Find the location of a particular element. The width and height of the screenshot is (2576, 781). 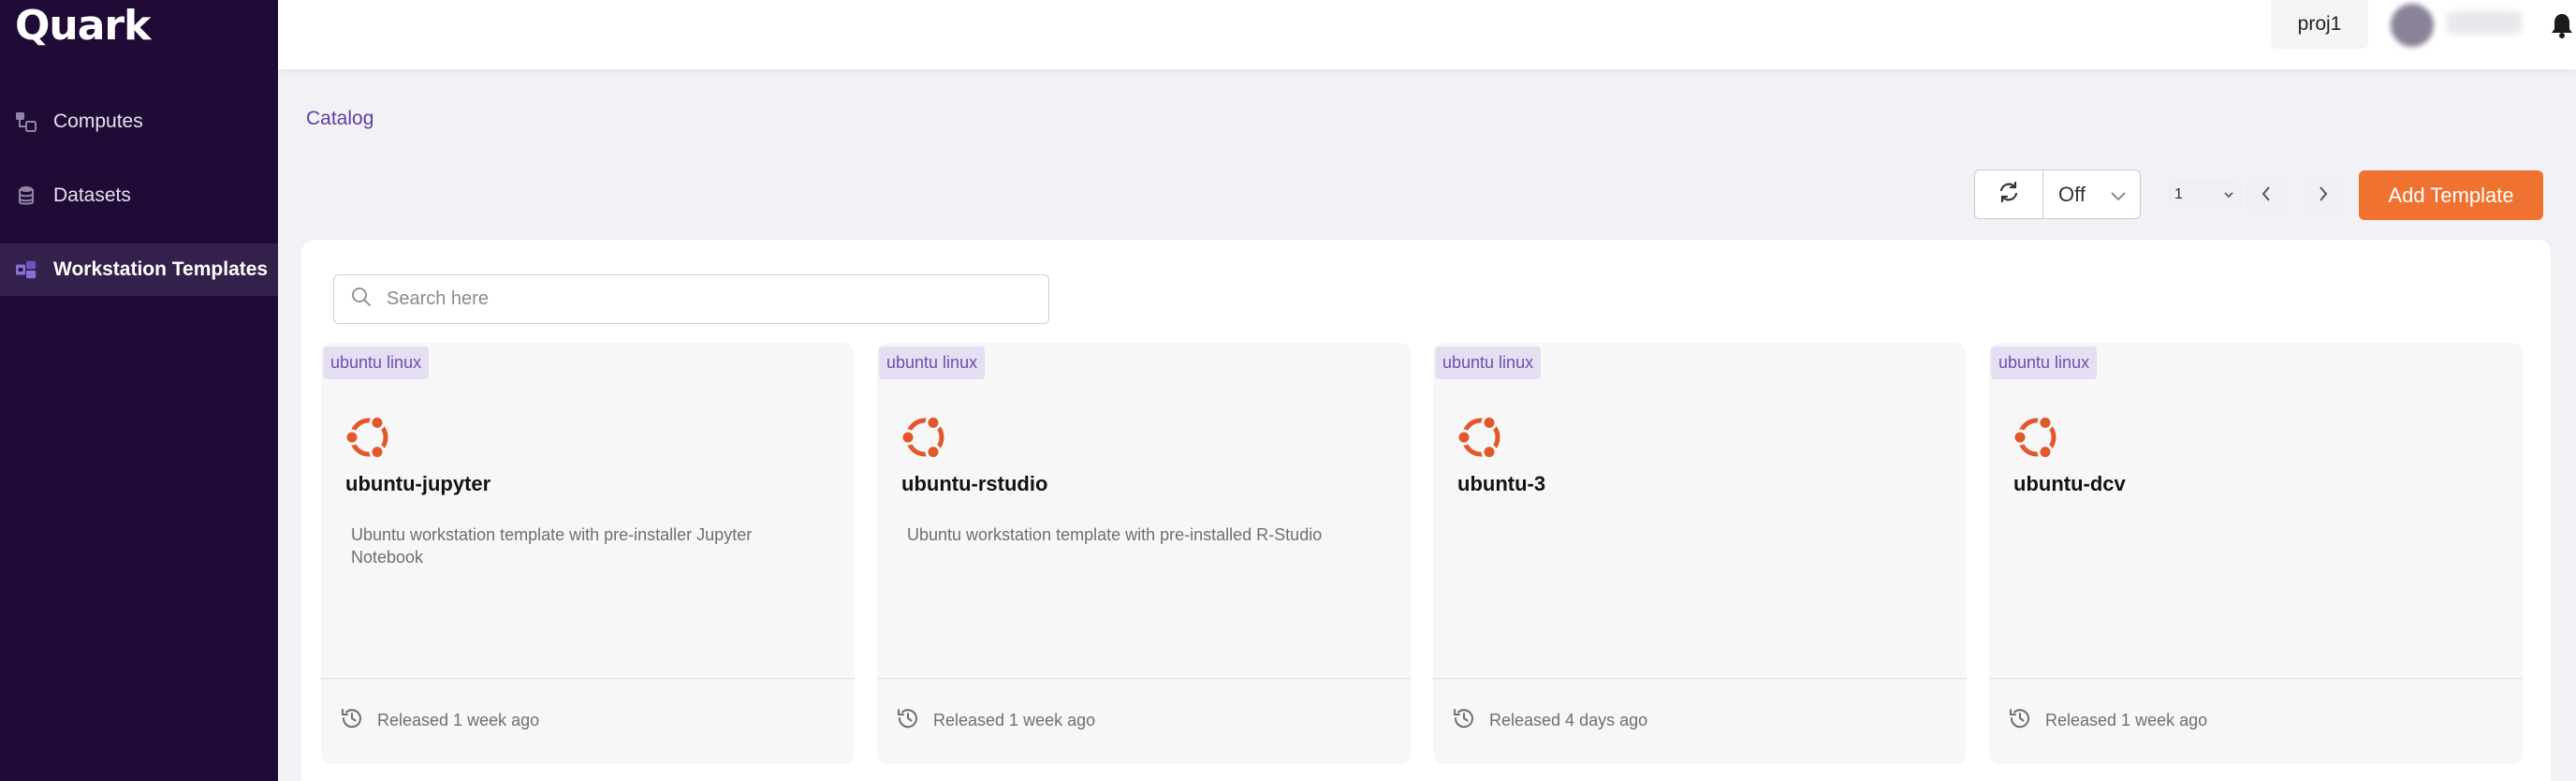

search-input is located at coordinates (705, 299).